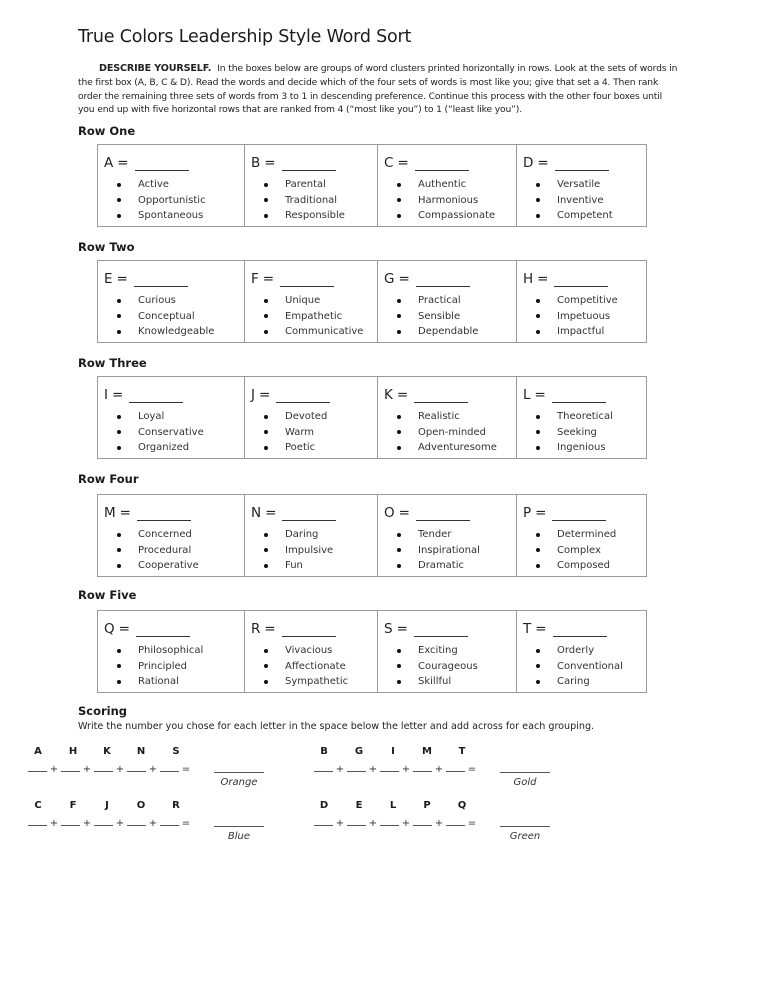 Image resolution: width=768 pixels, height=994 pixels. What do you see at coordinates (462, 751) in the screenshot?
I see `scoring-letter: T` at bounding box center [462, 751].